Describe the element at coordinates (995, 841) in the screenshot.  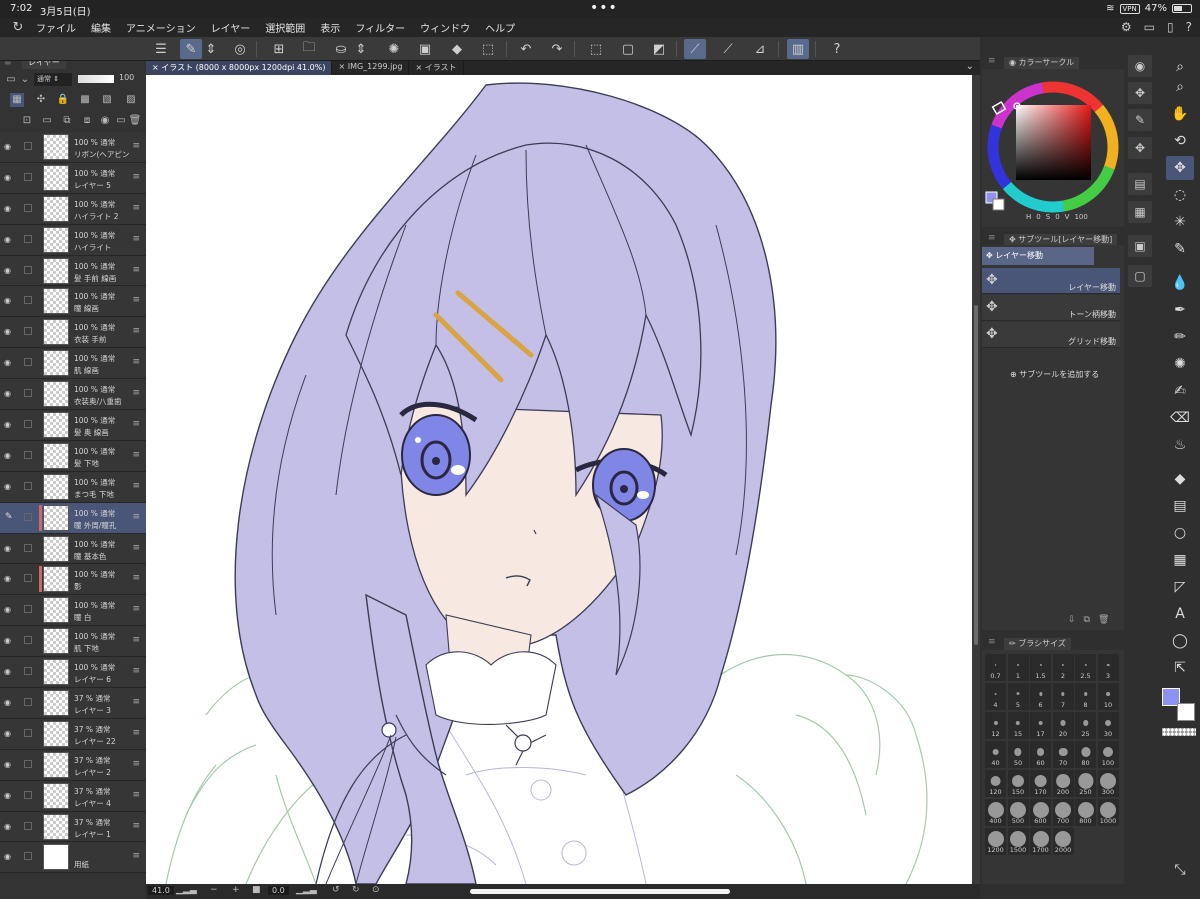
I see `brush-size-cell: 1200` at that location.